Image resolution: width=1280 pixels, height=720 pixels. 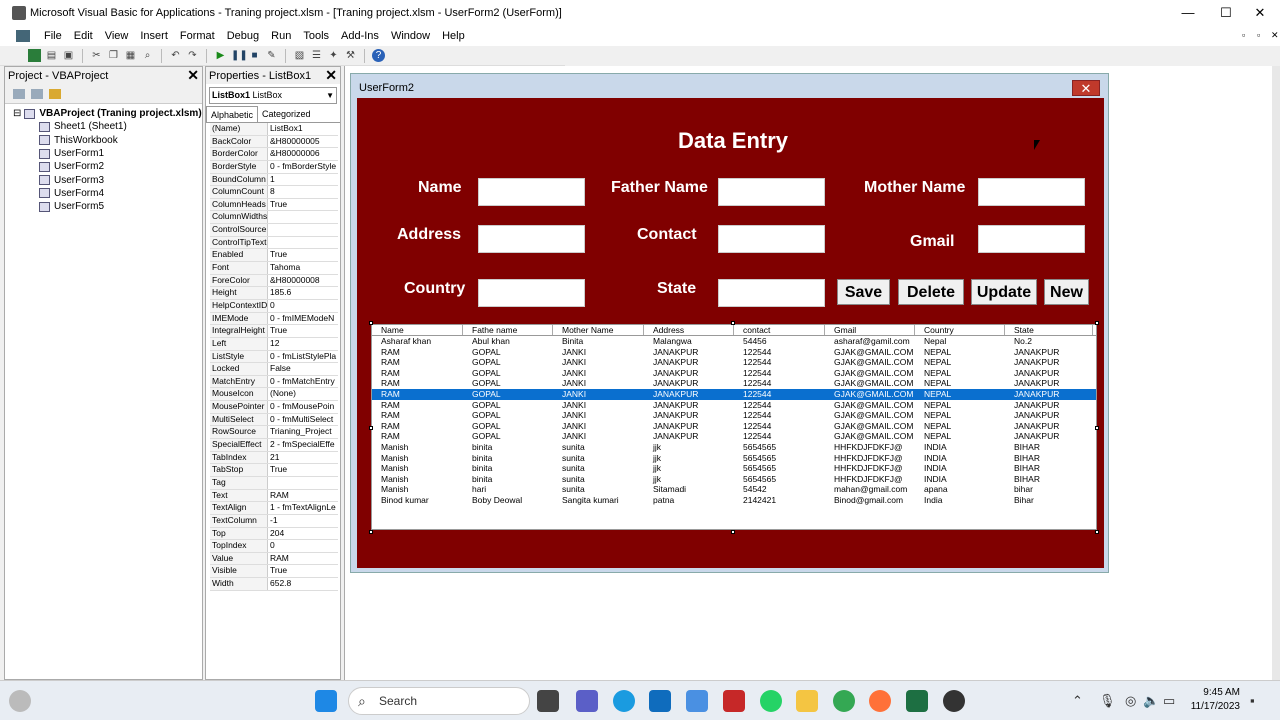 I want to click on update-button: Update, so click(x=1004, y=292).